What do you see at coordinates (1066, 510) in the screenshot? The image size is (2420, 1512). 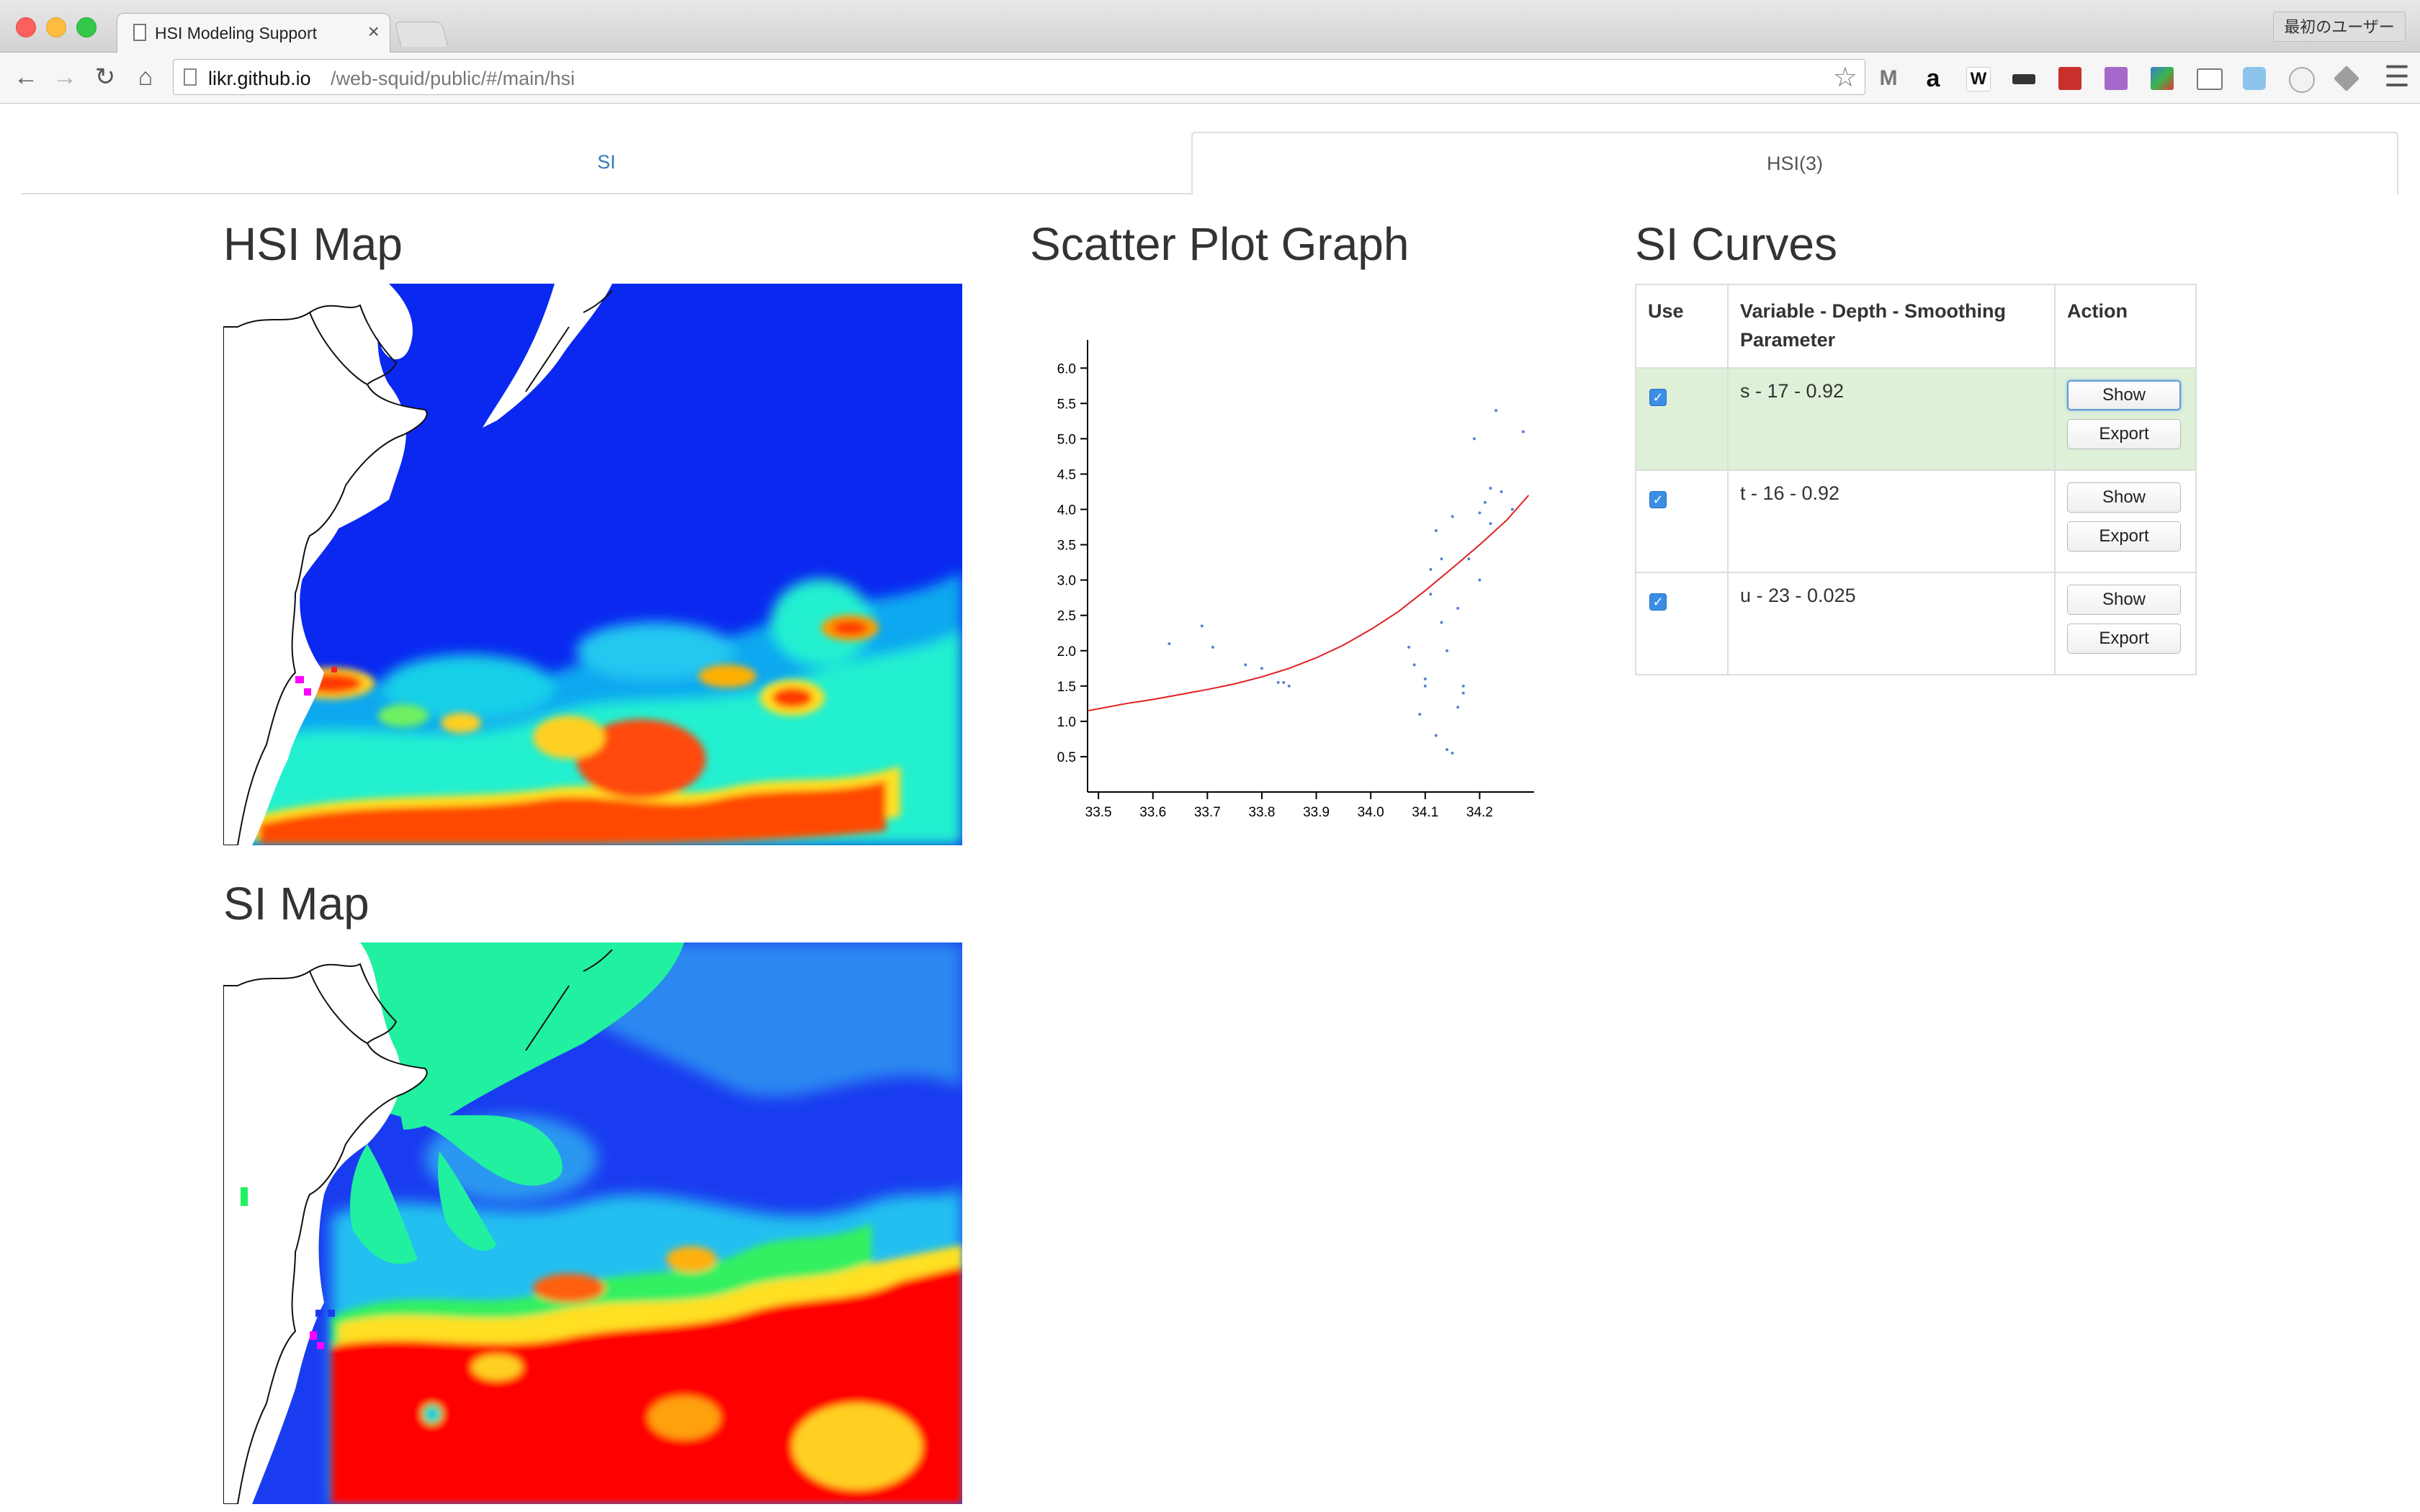 I see `y-tick-label: 4.0` at bounding box center [1066, 510].